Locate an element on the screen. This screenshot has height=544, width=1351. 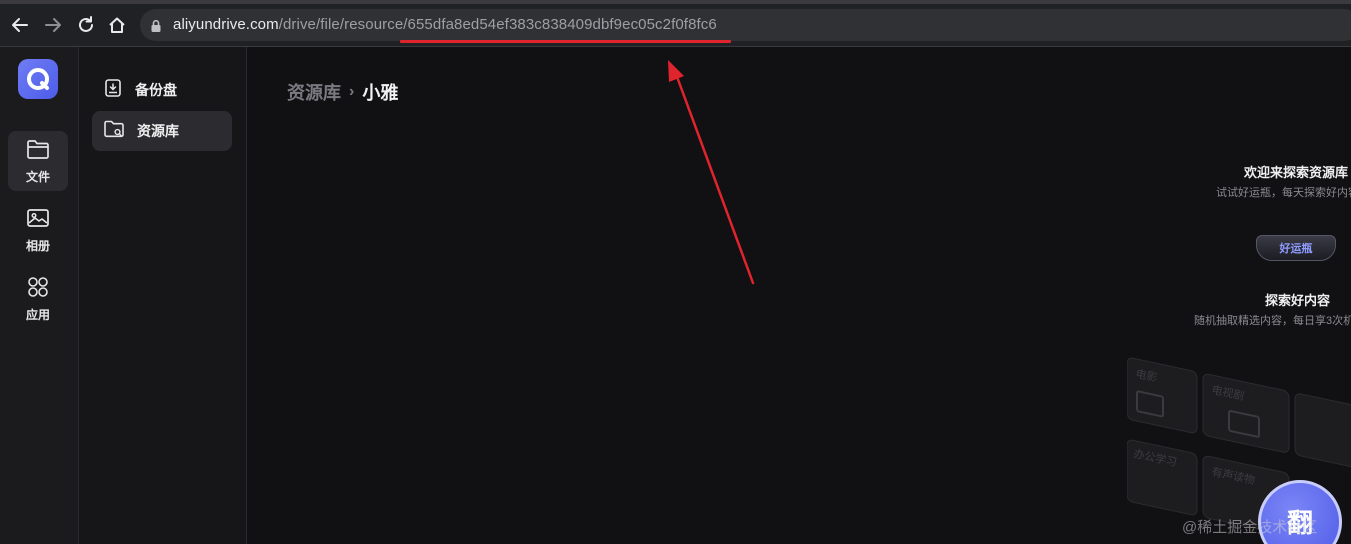
breadcrumb-current: 小雅 is located at coordinates (380, 93).